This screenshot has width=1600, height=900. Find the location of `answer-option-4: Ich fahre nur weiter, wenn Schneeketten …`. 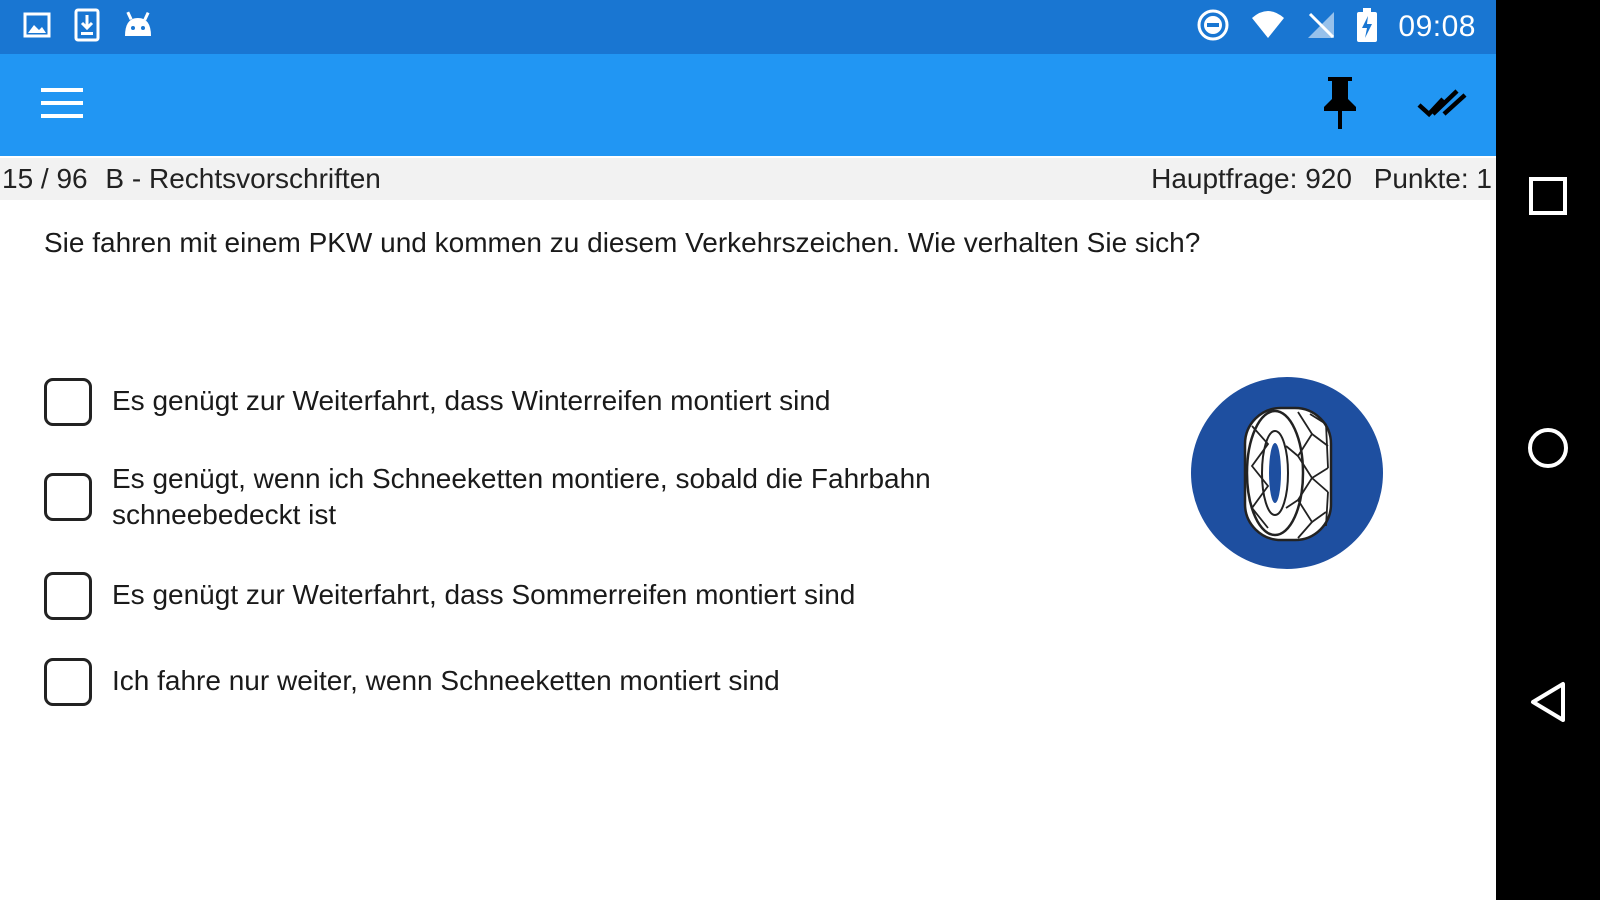

answer-option-4: Ich fahre nur weiter, wenn Schneeketten … is located at coordinates (528, 682).